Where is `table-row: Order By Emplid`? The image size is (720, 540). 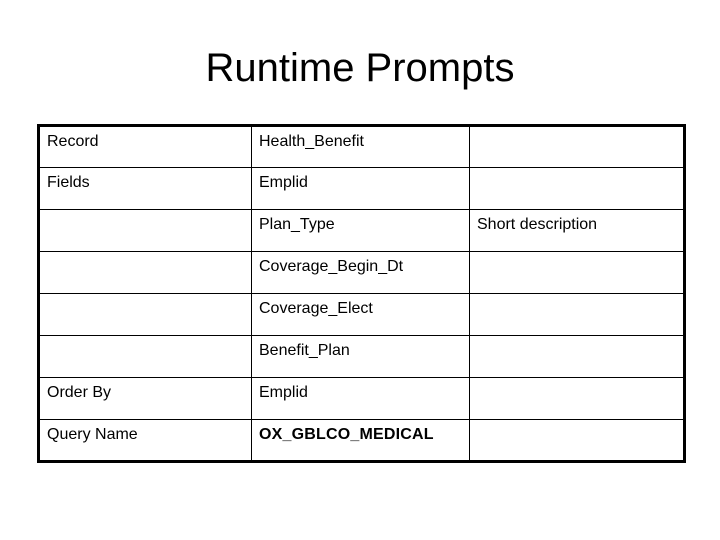 table-row: Order By Emplid is located at coordinates (361, 398).